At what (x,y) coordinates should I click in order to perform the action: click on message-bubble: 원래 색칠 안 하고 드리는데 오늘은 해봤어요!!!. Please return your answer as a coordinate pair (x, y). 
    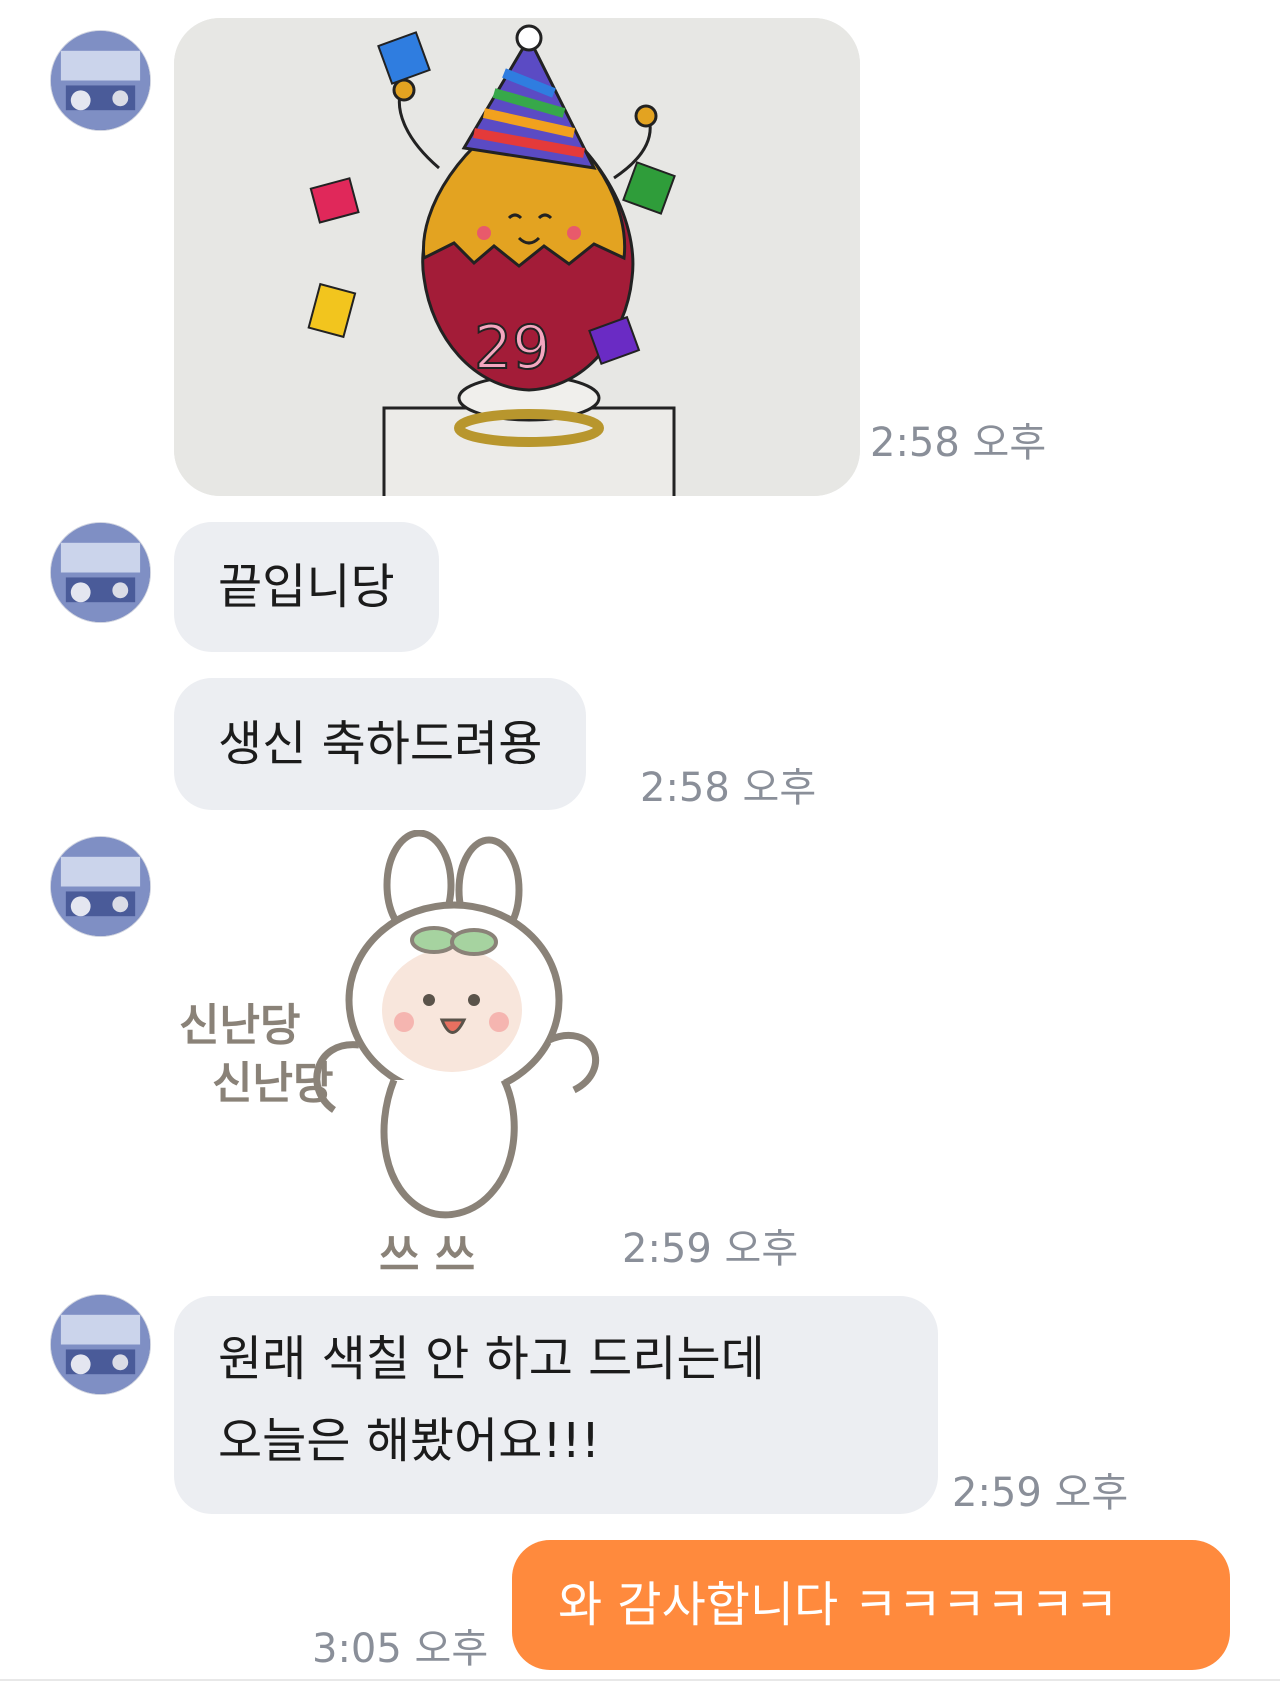
    Looking at the image, I should click on (556, 1405).